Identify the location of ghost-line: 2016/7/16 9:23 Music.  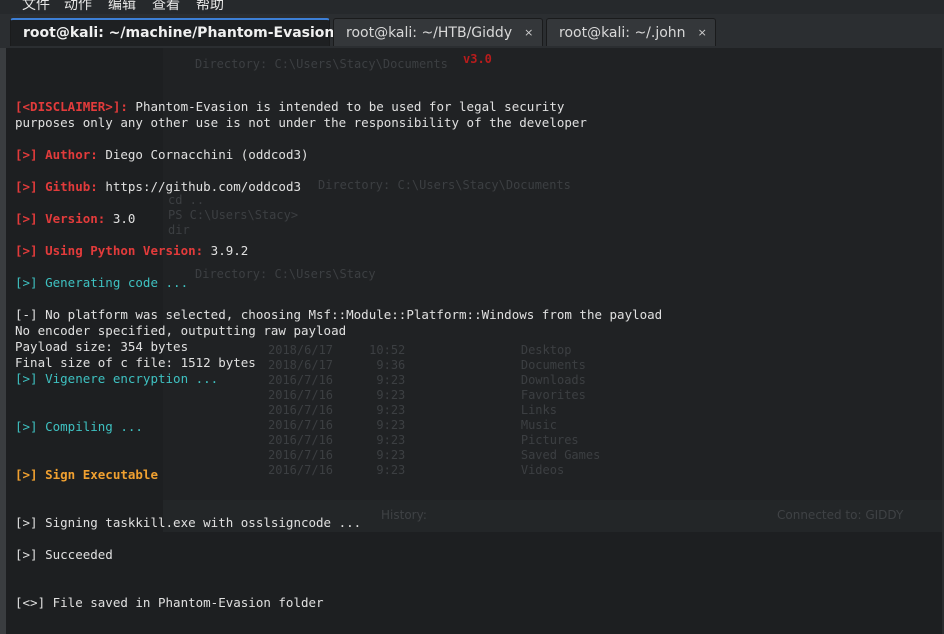
(412, 425).